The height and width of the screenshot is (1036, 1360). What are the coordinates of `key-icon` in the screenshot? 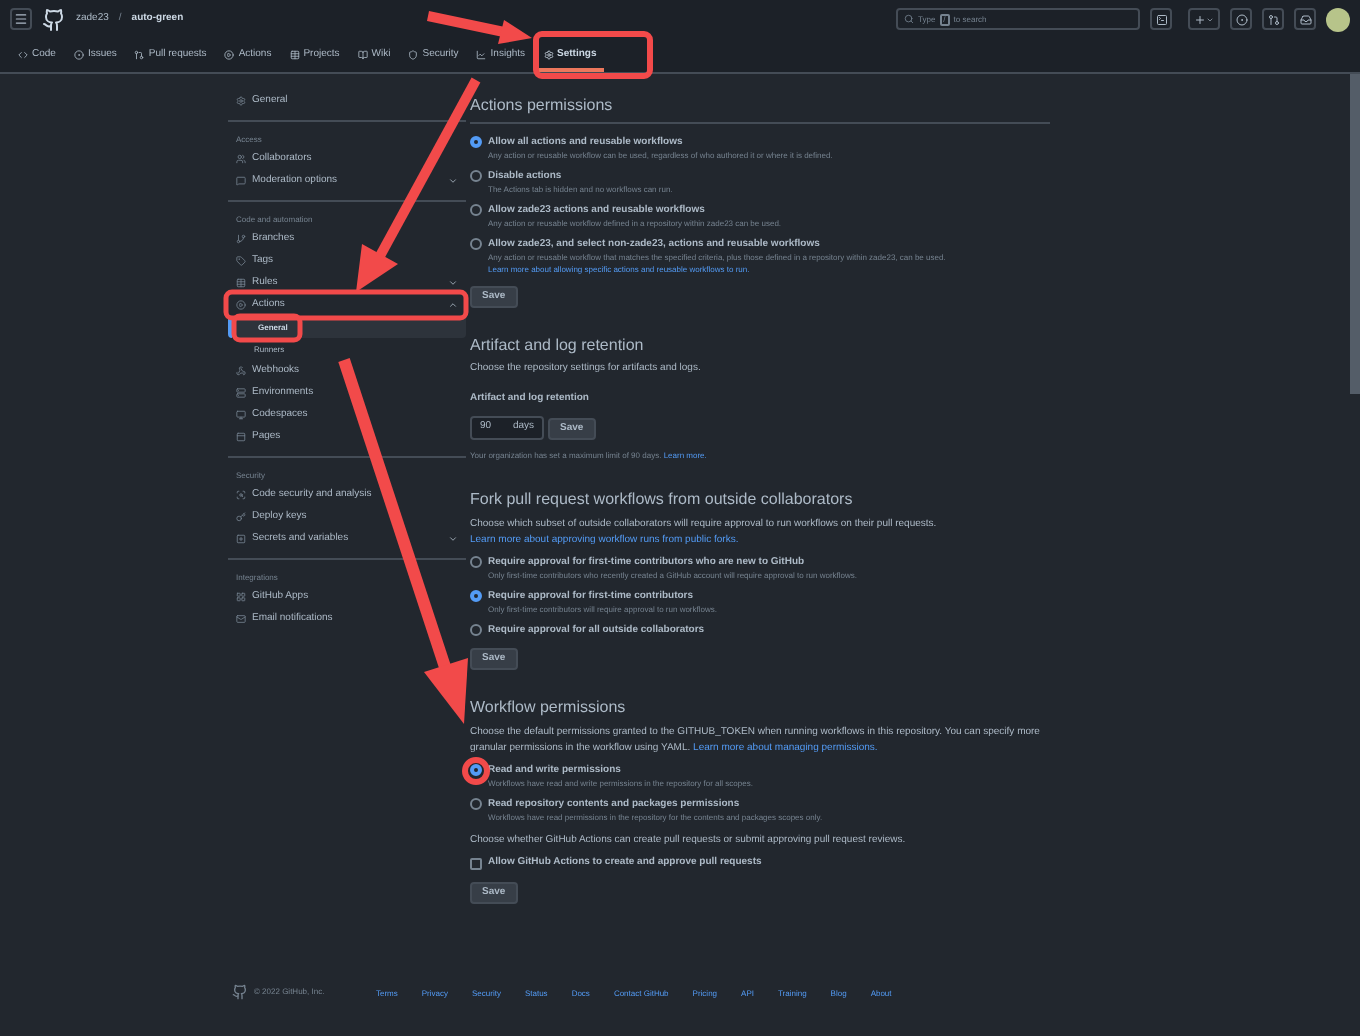 It's located at (241, 517).